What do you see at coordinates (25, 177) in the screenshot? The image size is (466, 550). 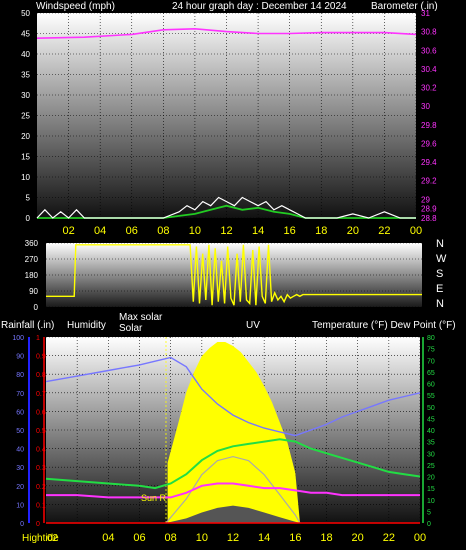 I see `wind-y-tick: 10` at bounding box center [25, 177].